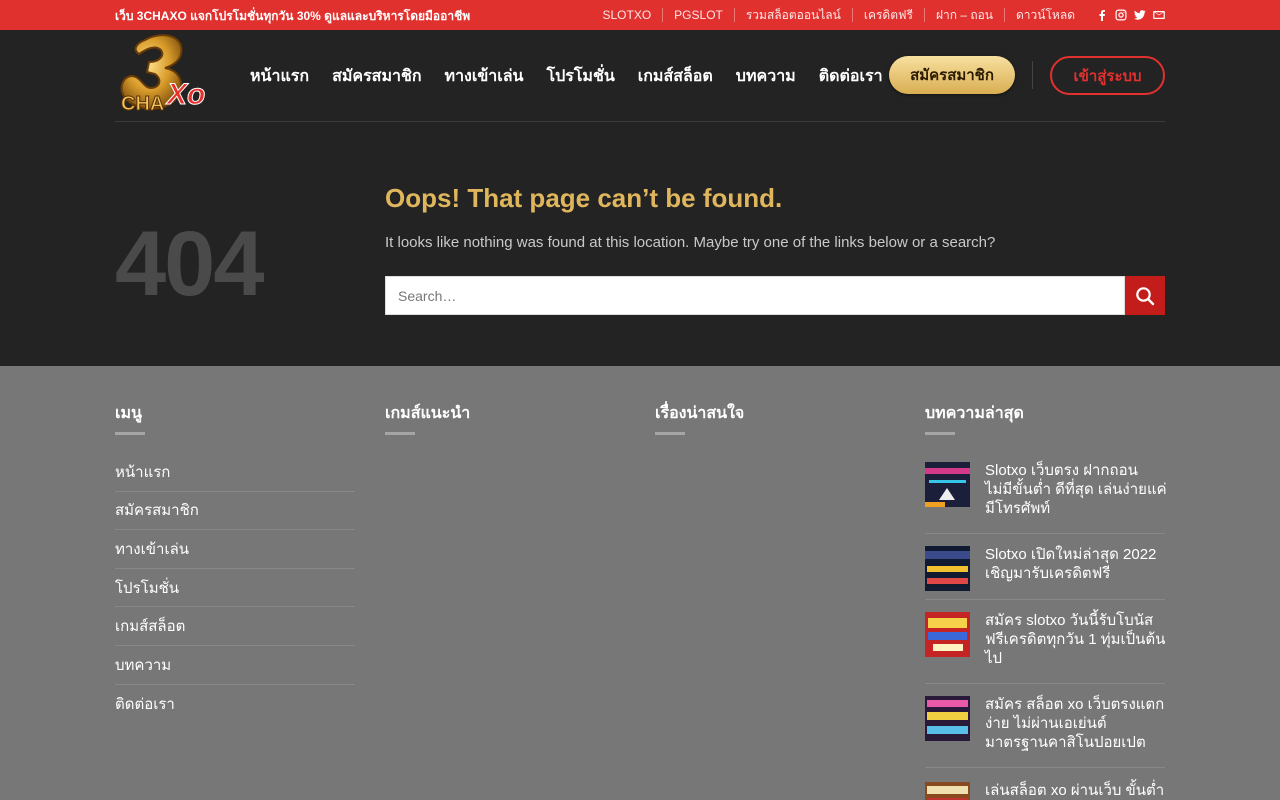  I want to click on footer-menu-entrance: ทางเข้าเล่น, so click(235, 549).